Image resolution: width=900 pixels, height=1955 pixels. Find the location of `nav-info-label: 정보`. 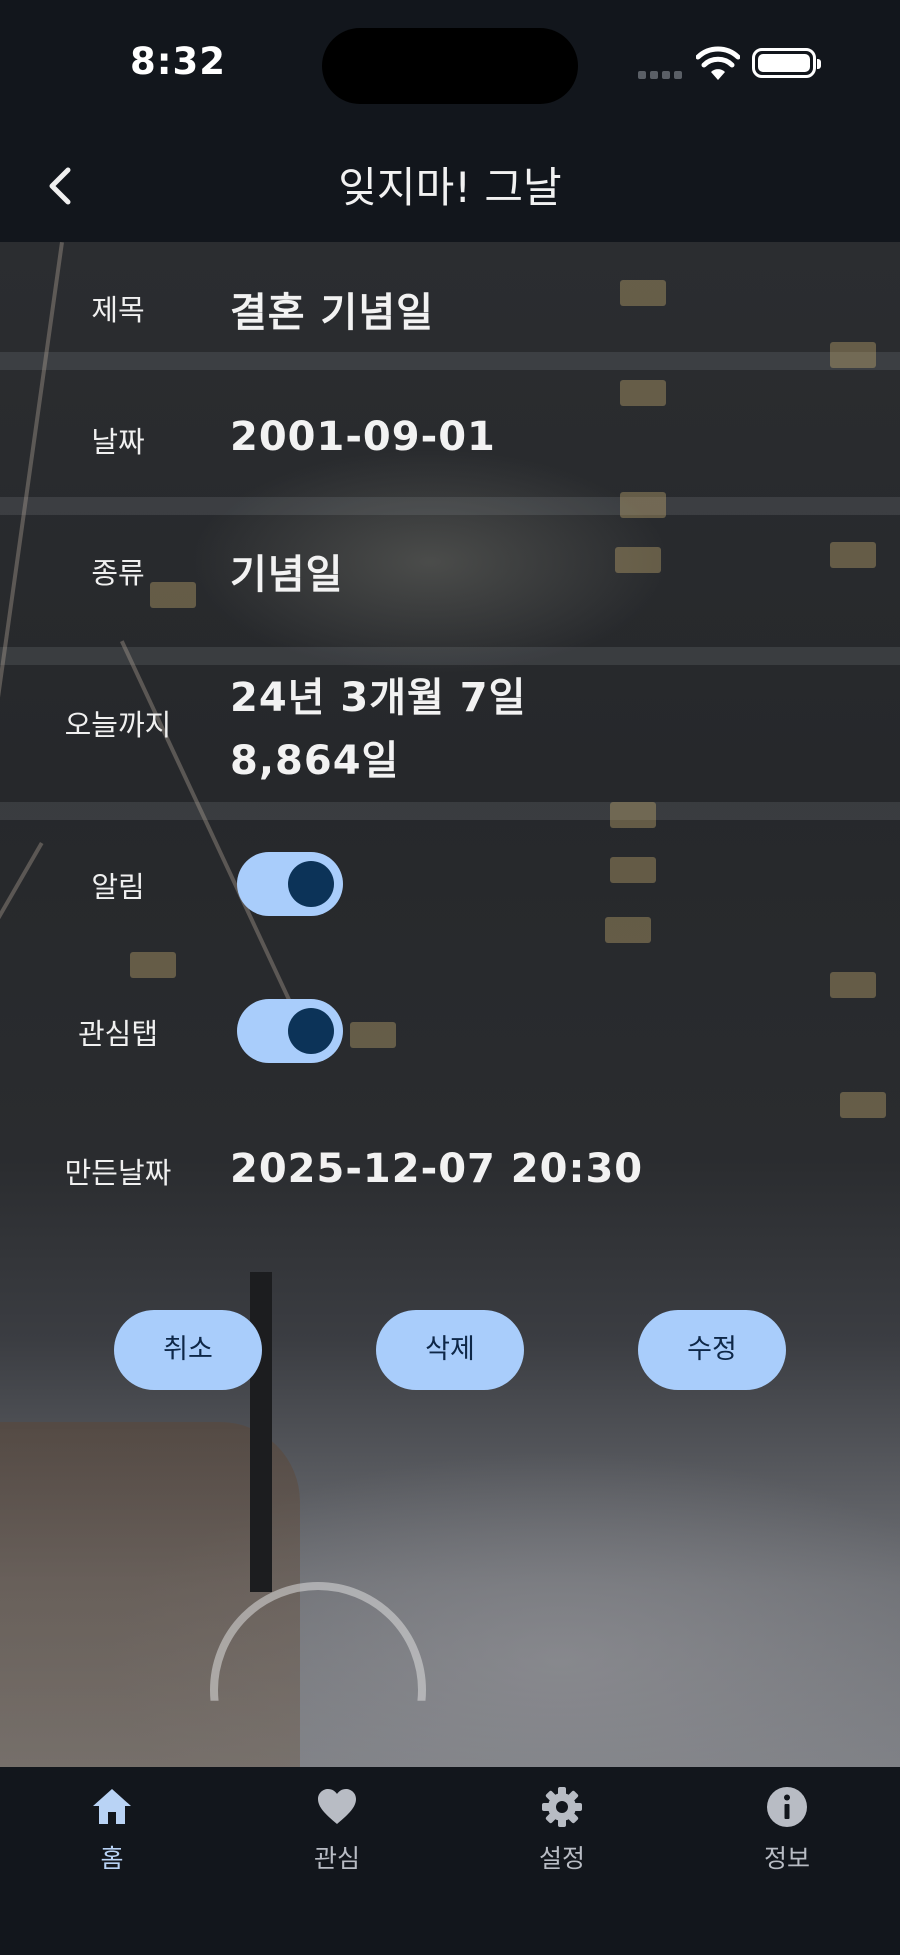

nav-info-label: 정보 is located at coordinates (786, 1858).